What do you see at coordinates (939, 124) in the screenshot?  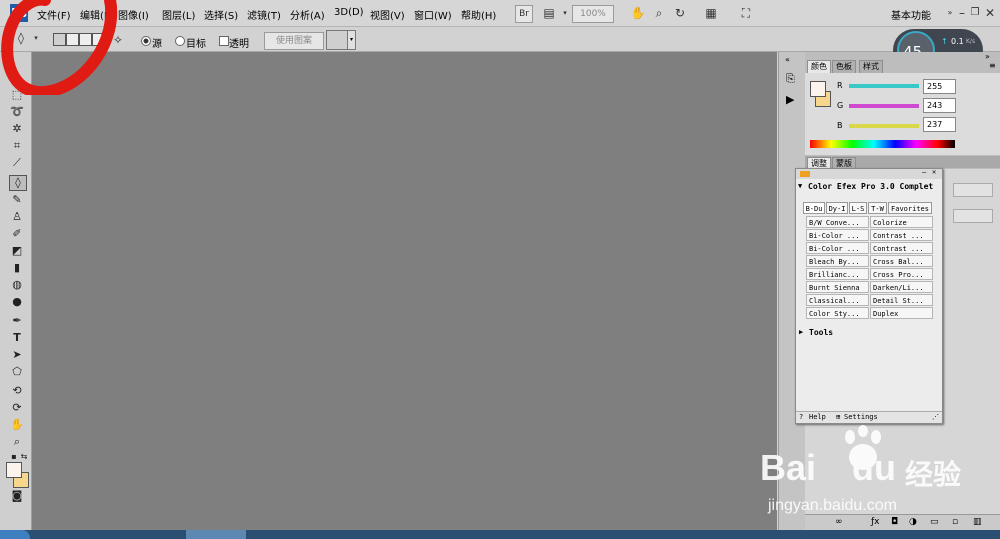 I see `channel-b-value: 237` at bounding box center [939, 124].